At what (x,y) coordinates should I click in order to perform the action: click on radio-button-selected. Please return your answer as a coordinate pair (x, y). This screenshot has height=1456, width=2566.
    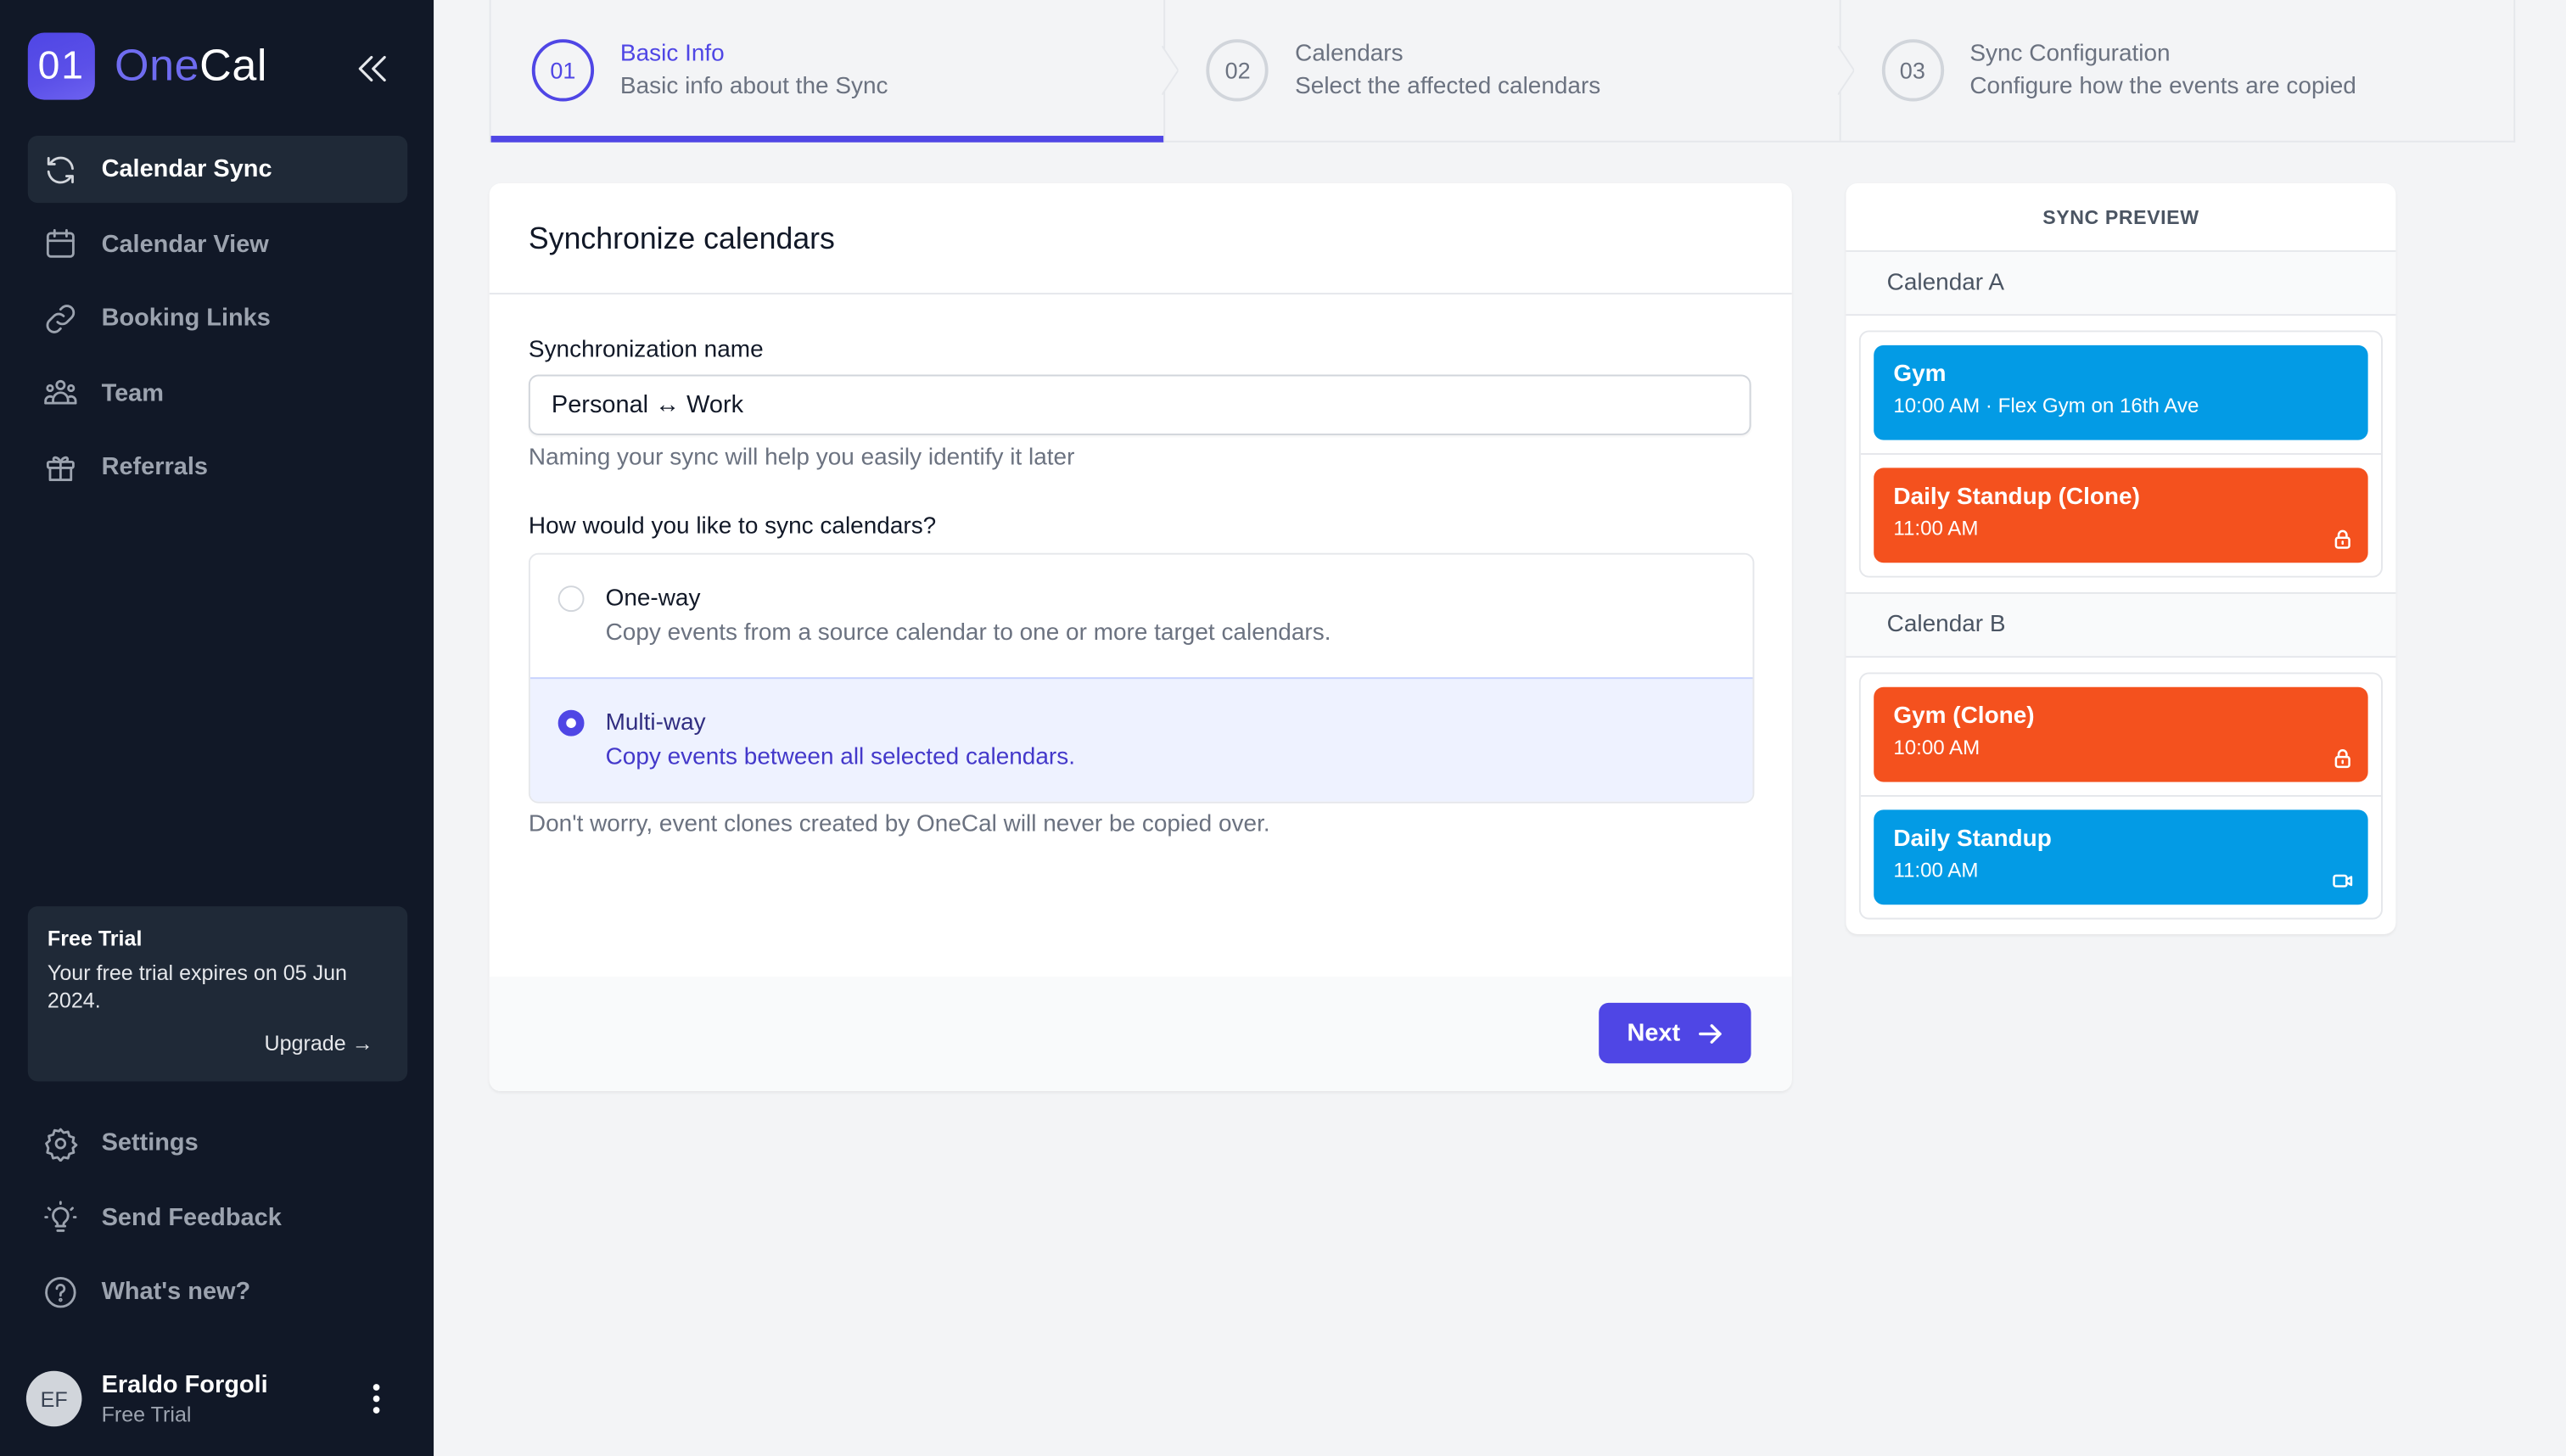
    Looking at the image, I should click on (571, 722).